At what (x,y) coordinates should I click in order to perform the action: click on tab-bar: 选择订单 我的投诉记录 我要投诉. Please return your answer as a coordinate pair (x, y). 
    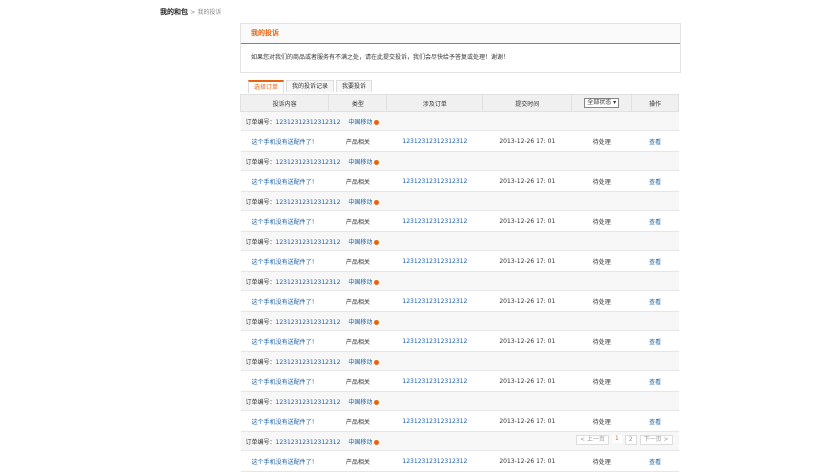
    Looking at the image, I should click on (311, 86).